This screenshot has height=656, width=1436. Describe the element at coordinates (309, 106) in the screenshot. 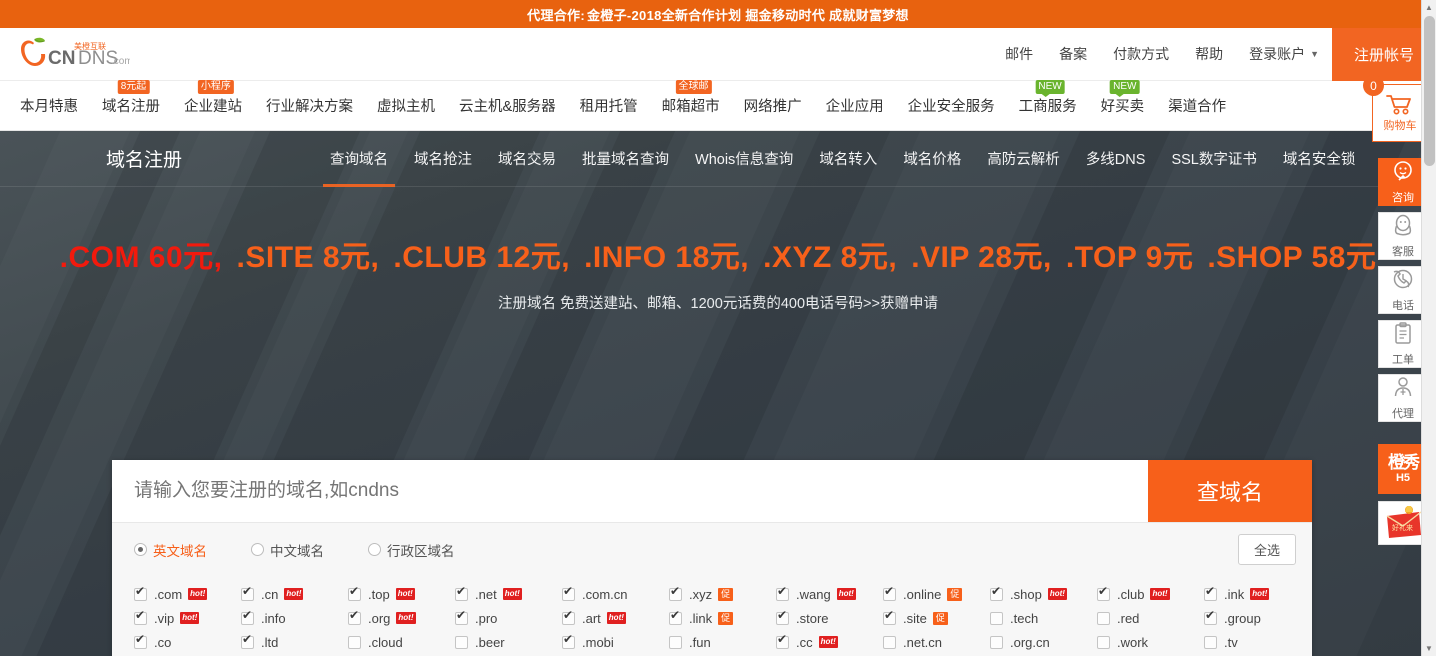

I see `main-nav-item-3: 行业解决方案` at that location.